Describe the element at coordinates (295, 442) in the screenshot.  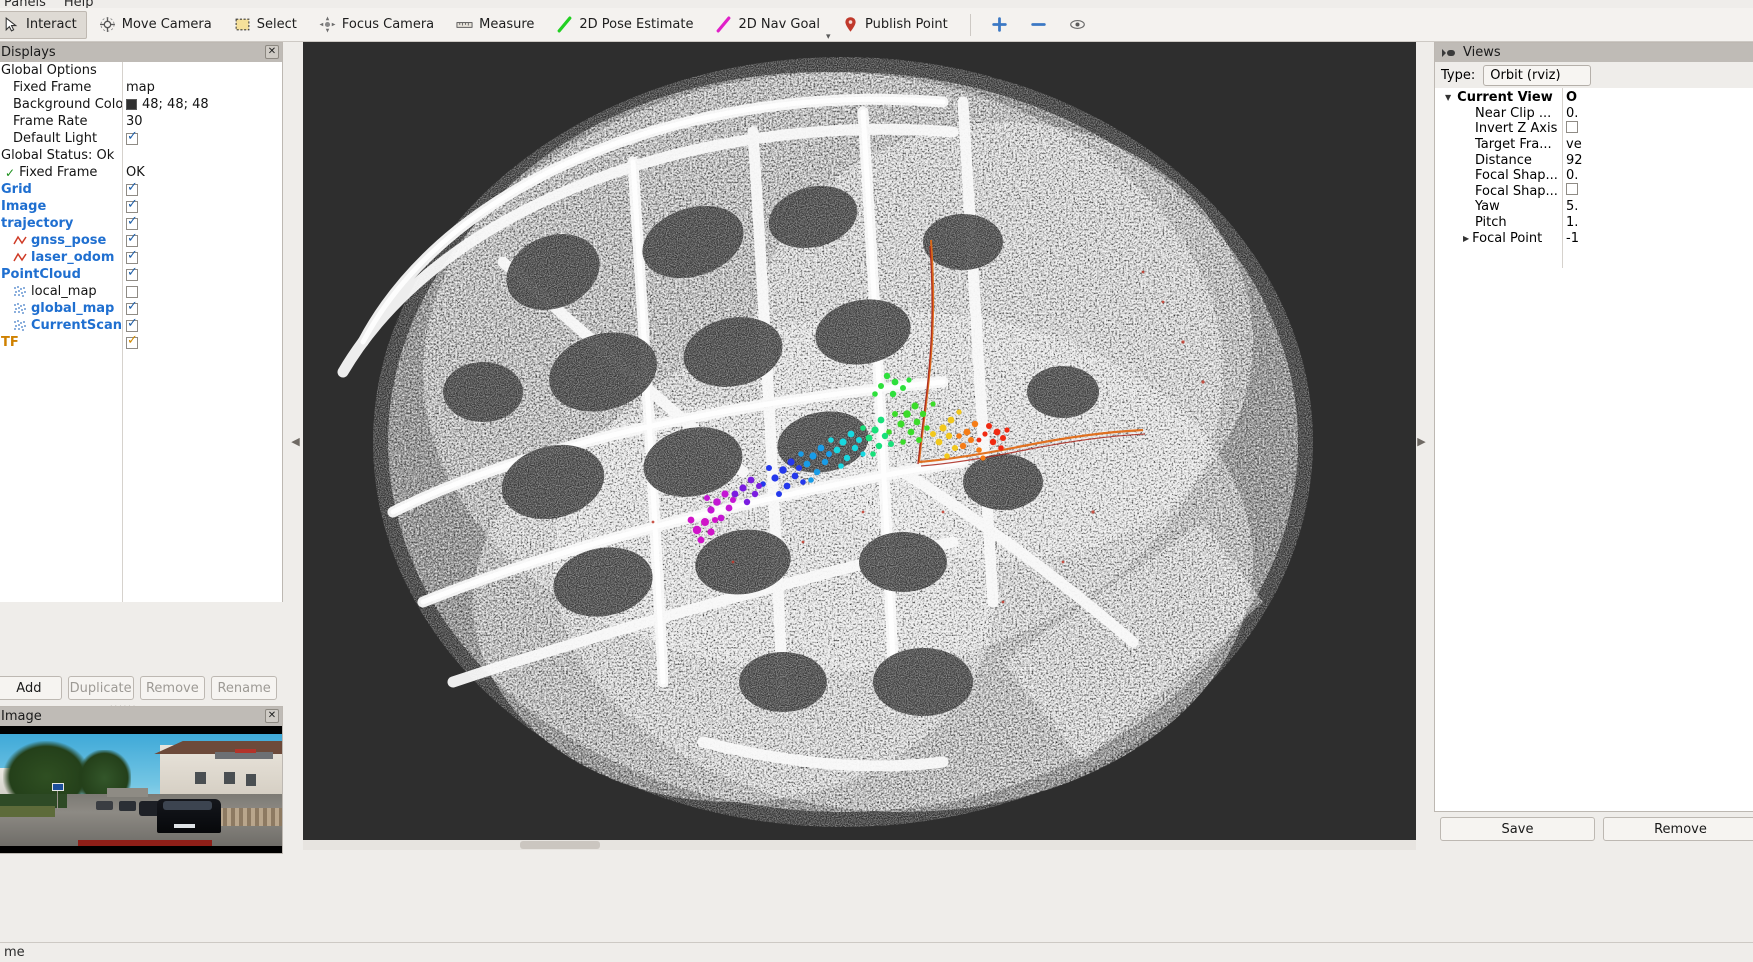
I see `left-panel-collapse-handle: ◀` at that location.